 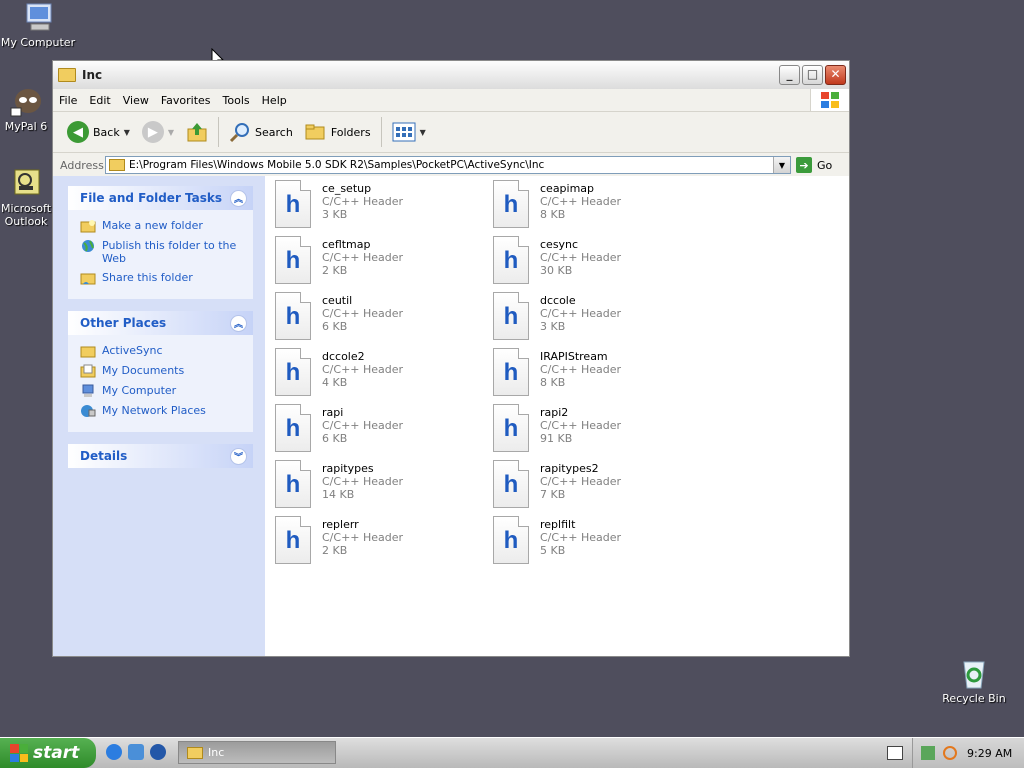 What do you see at coordinates (598, 206) in the screenshot?
I see `file-item: h ceapimap C/C++ Header 8 KB` at bounding box center [598, 206].